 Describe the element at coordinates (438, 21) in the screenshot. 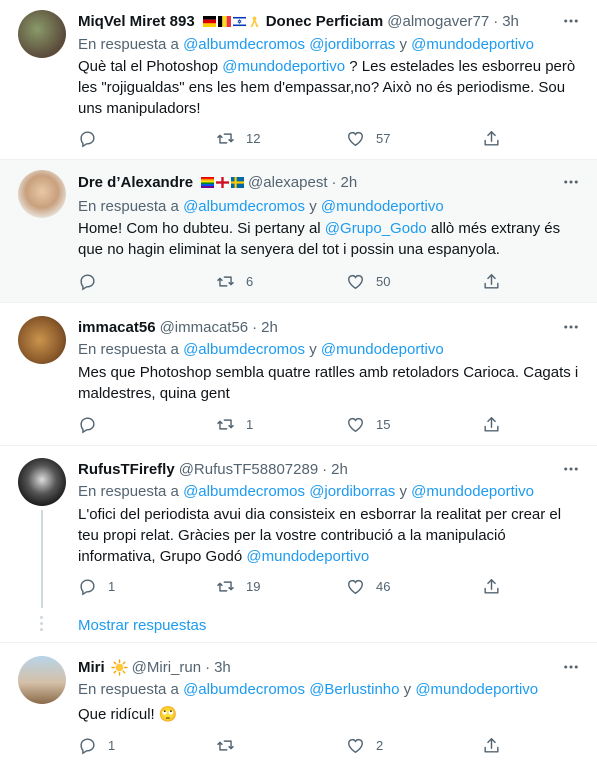

I see `author-handle: @almogaver77` at that location.